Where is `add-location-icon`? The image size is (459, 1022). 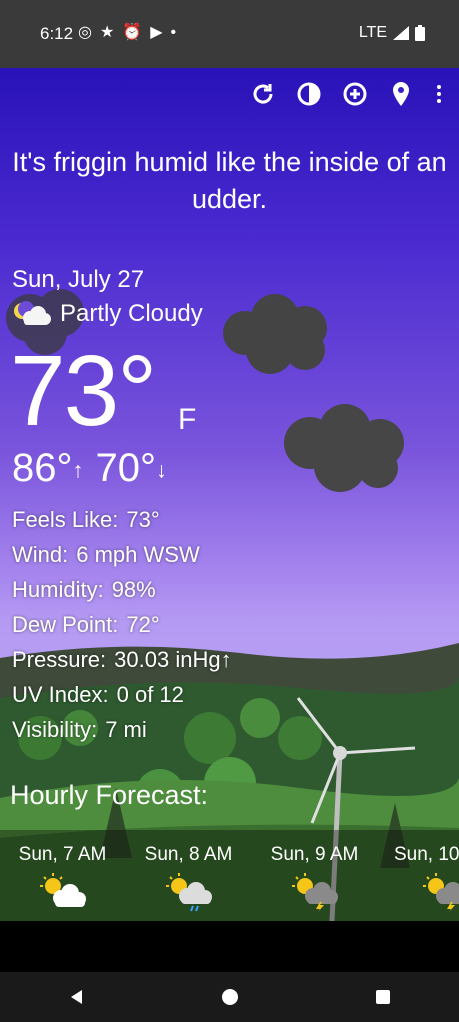 add-location-icon is located at coordinates (355, 94).